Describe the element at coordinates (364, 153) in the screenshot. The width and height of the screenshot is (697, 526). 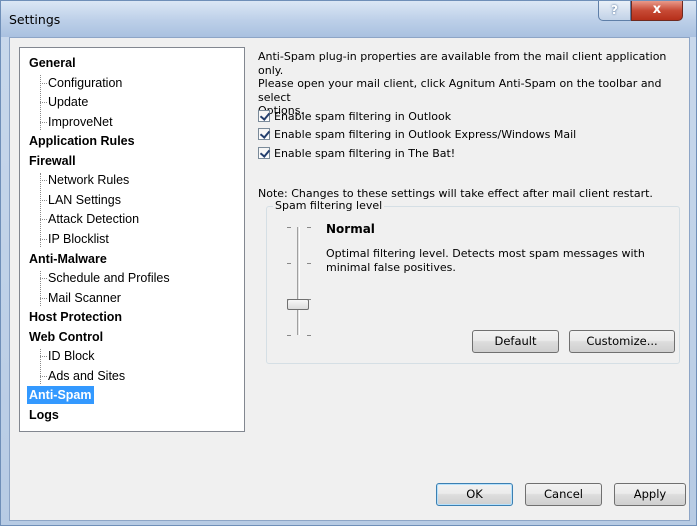
I see `the-bat-checkbox-label: Enable spam filtering in The Bat!` at that location.